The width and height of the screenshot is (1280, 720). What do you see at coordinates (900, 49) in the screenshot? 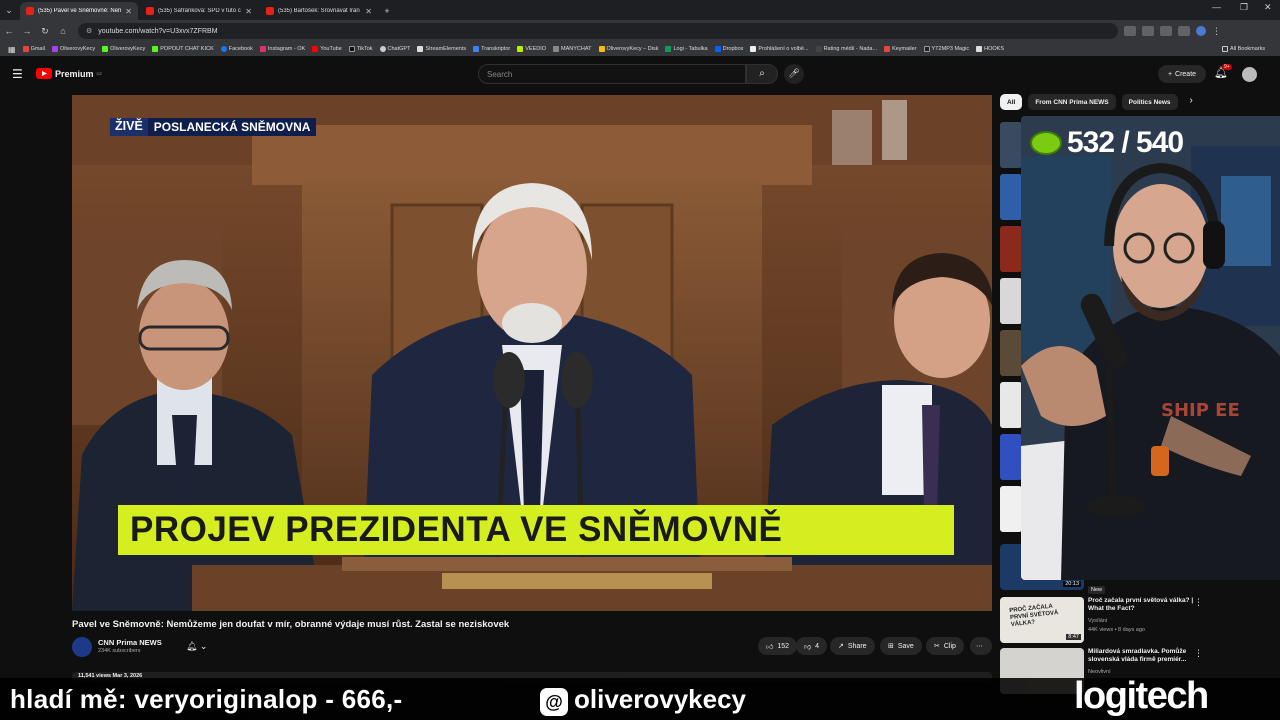
I see `bookmark-item: Keymailer` at bounding box center [900, 49].